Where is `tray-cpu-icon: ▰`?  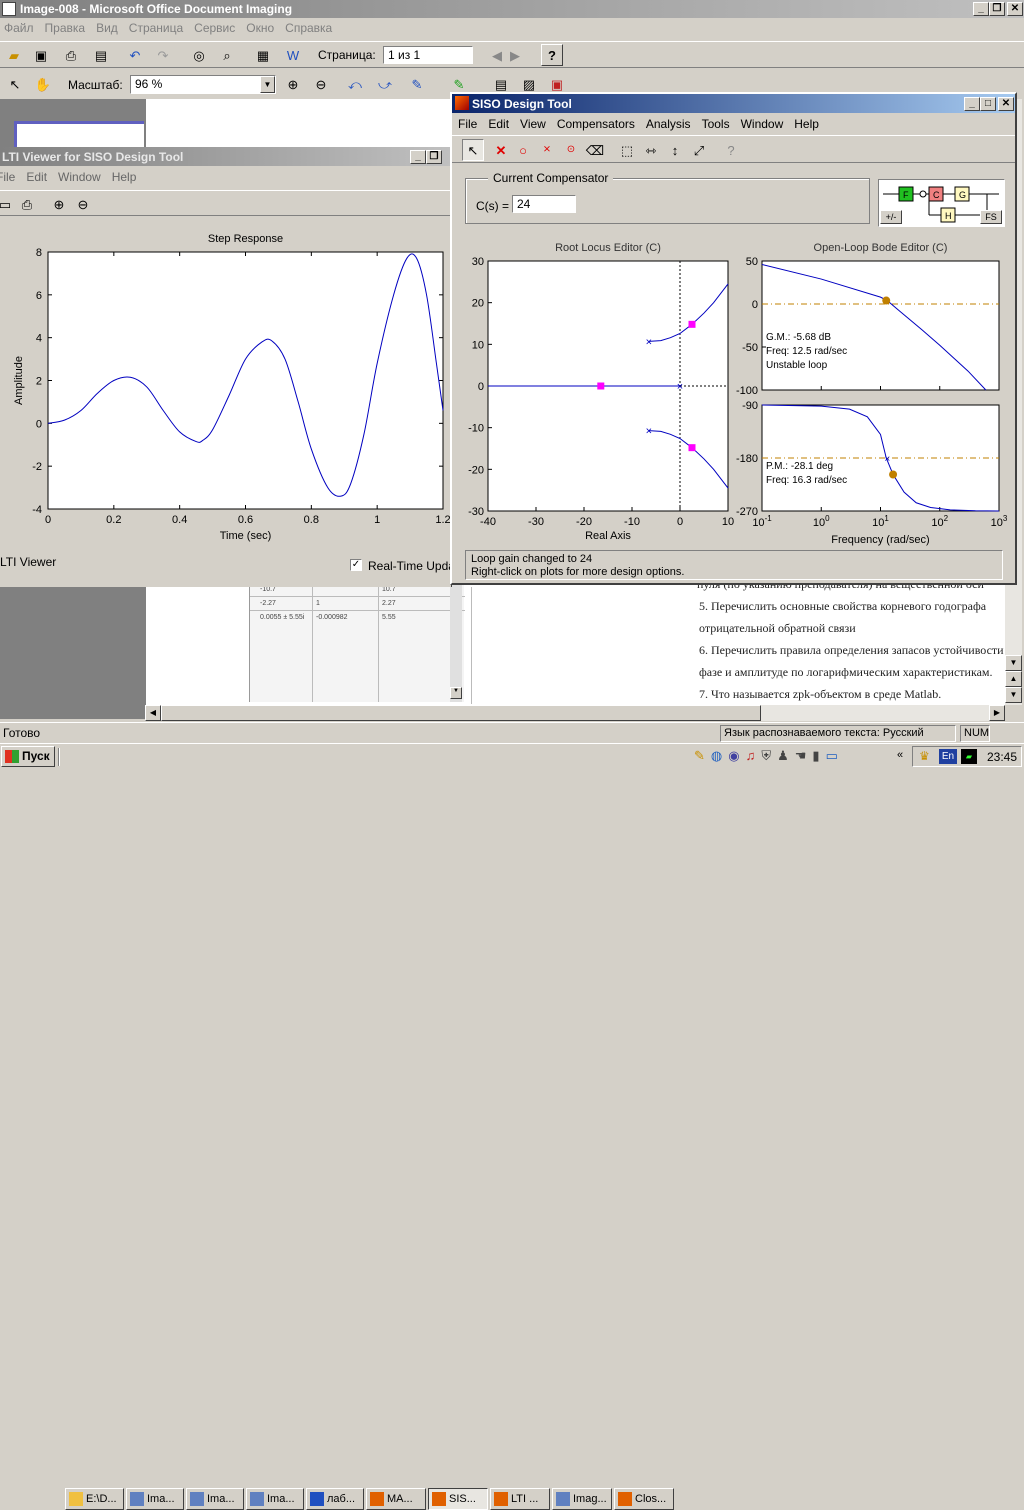
tray-cpu-icon: ▰ is located at coordinates (969, 756).